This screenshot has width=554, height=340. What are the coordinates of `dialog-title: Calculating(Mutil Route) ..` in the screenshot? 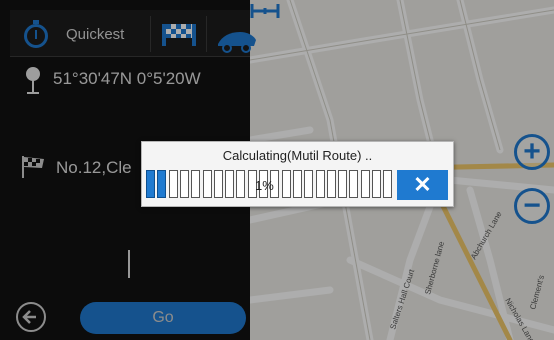 It's located at (297, 155).